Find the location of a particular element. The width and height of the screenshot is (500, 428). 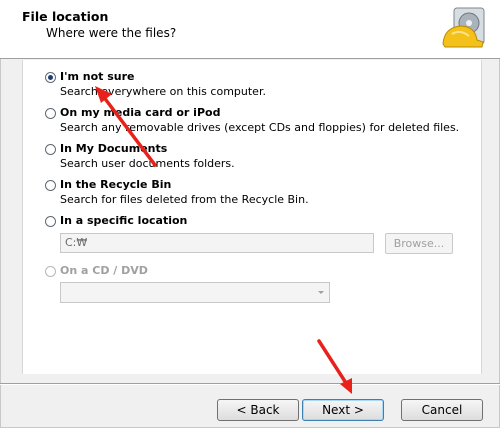

radio-recycle-bin is located at coordinates (50, 185).